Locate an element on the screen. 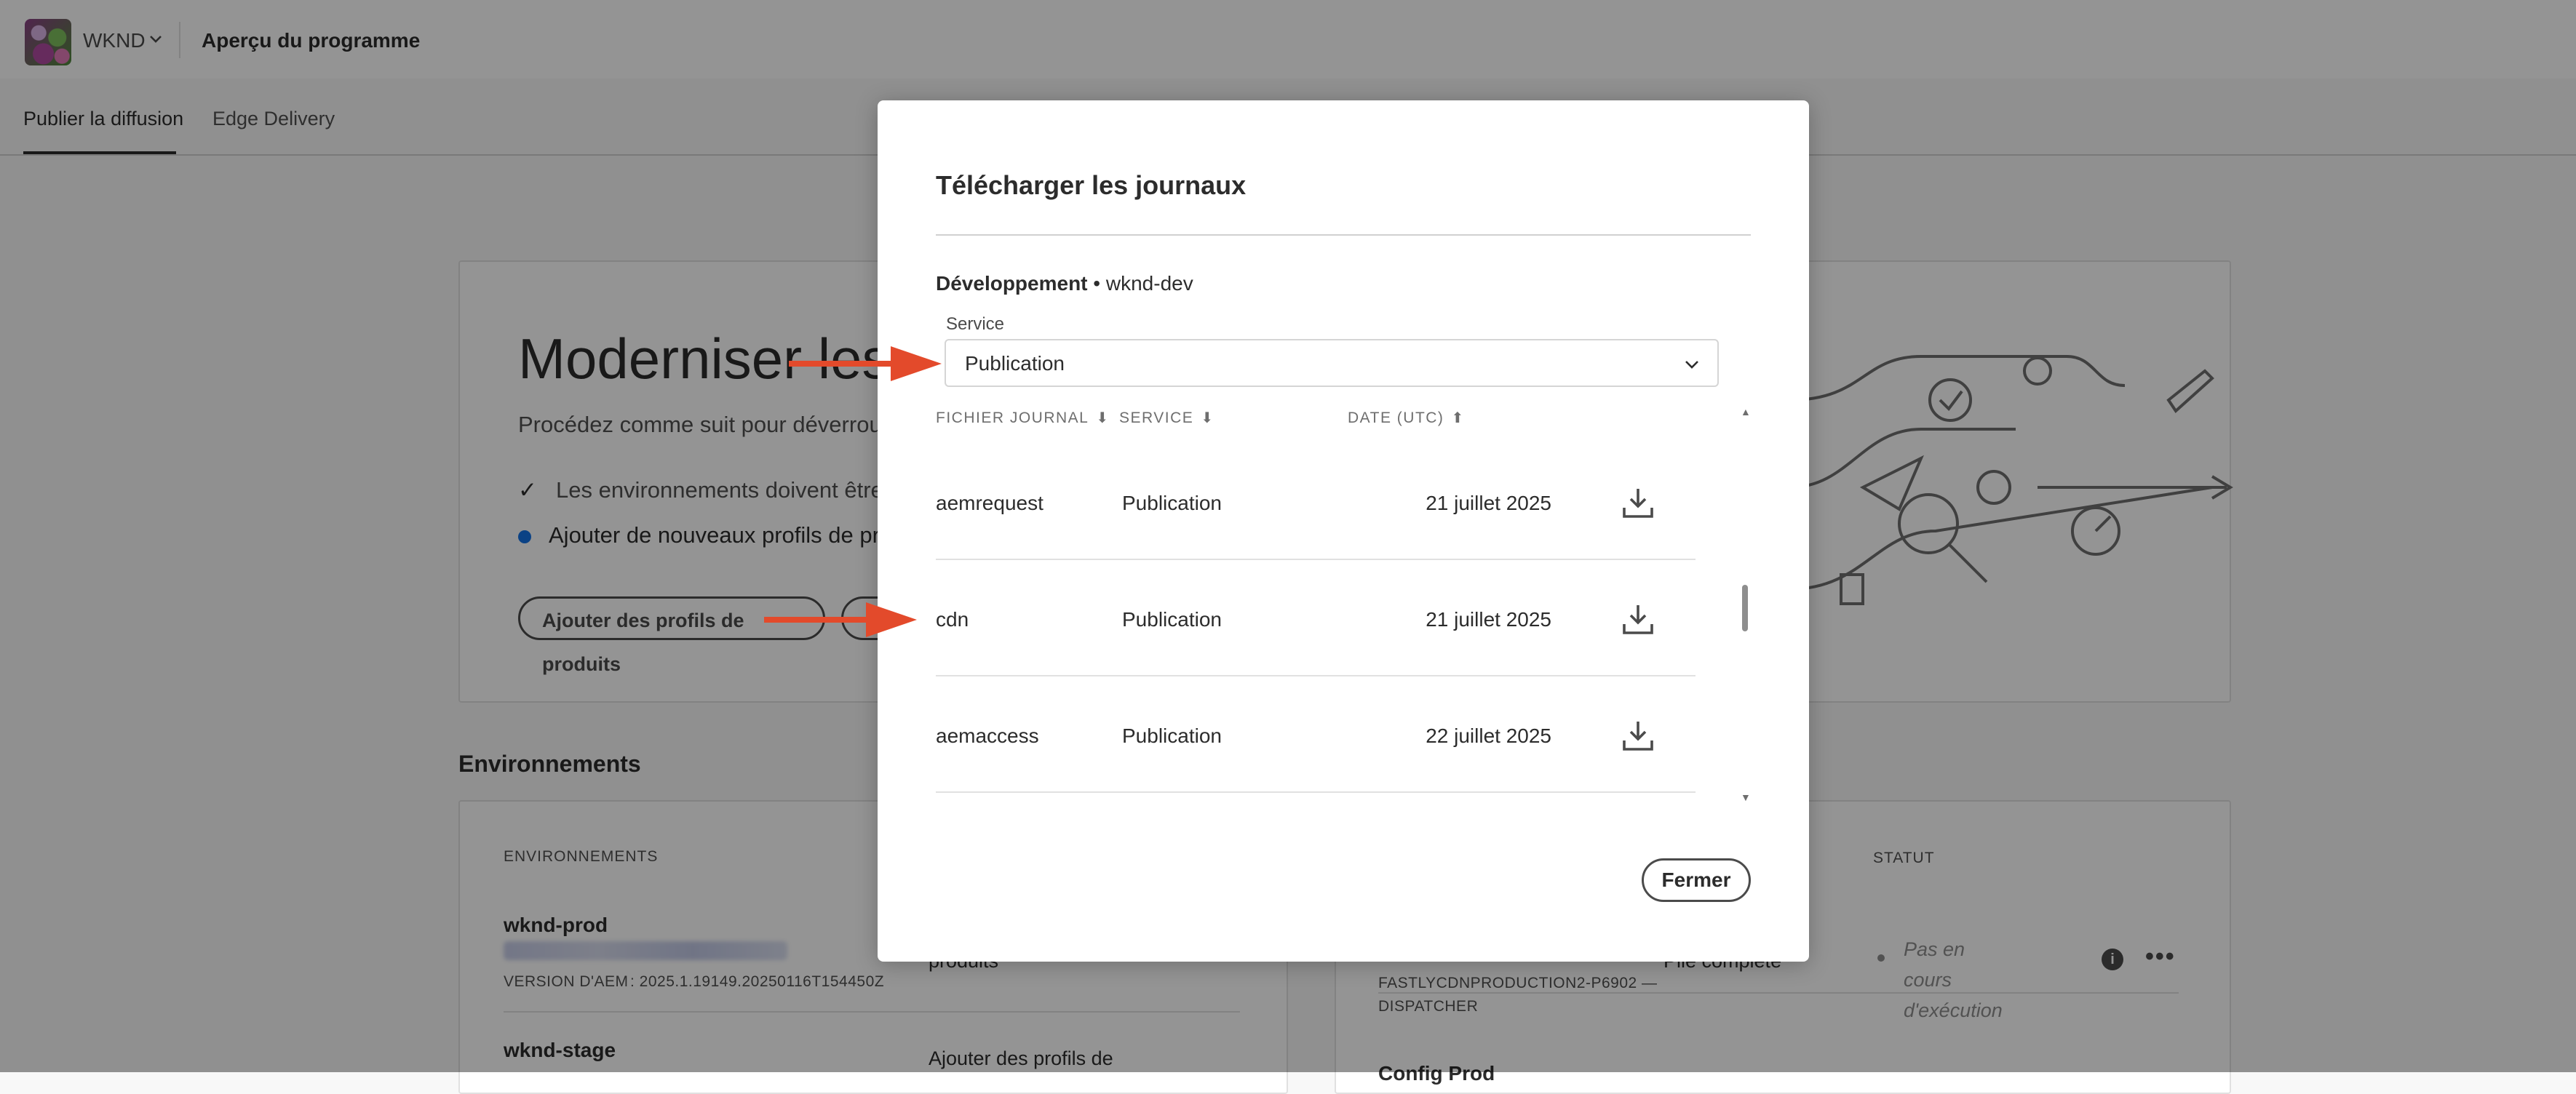 The width and height of the screenshot is (2576, 1094). chevron-down-icon is located at coordinates (1691, 365).